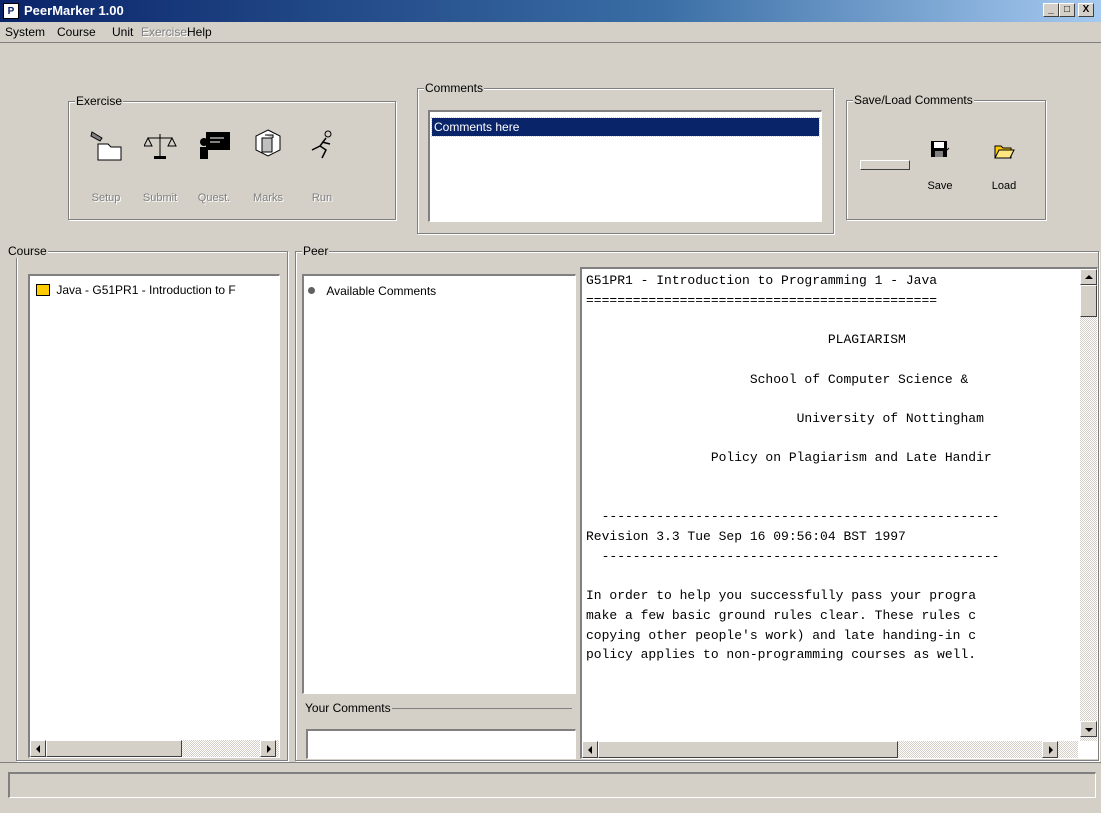 This screenshot has height=813, width=1101. What do you see at coordinates (1088, 277) in the screenshot?
I see `scroll-up-button` at bounding box center [1088, 277].